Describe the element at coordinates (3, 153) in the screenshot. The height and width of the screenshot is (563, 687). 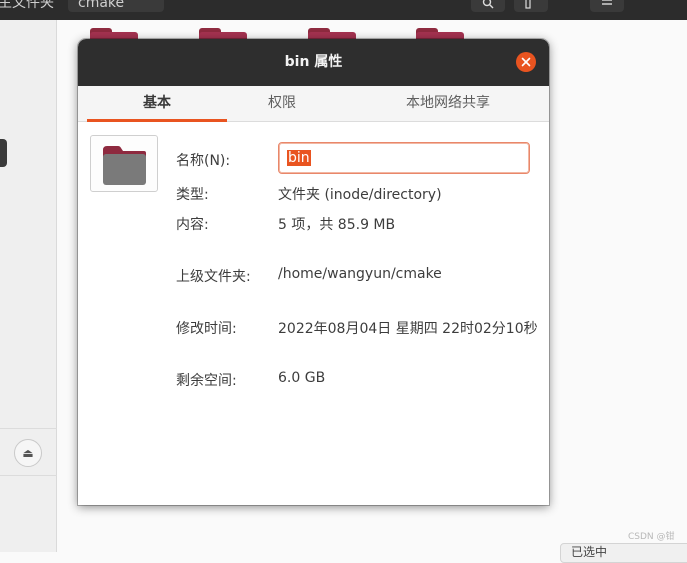
I see `sidebar-active-marker` at that location.